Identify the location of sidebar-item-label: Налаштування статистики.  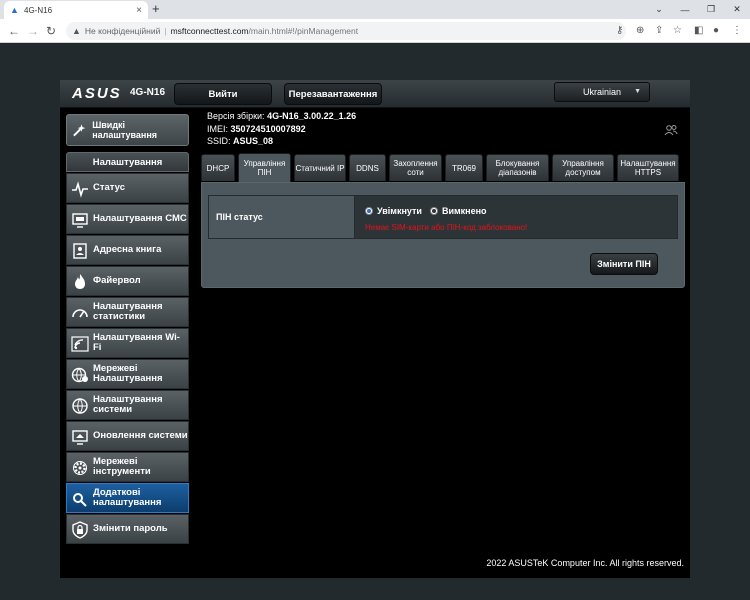
(128, 311).